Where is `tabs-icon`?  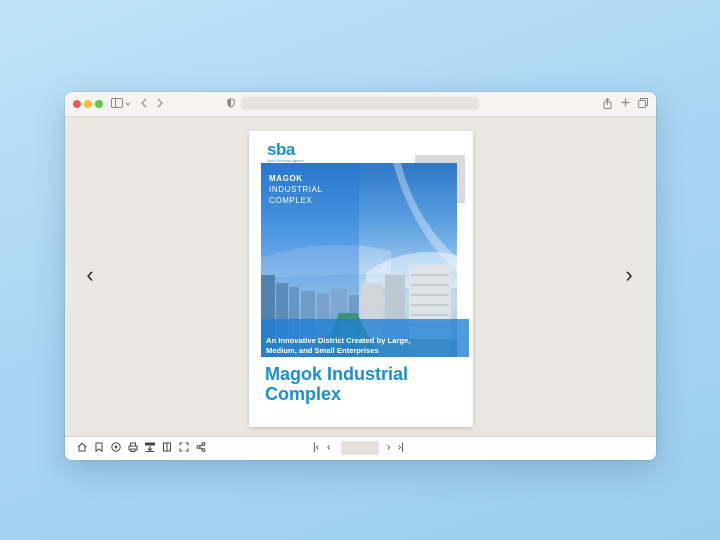 tabs-icon is located at coordinates (643, 104).